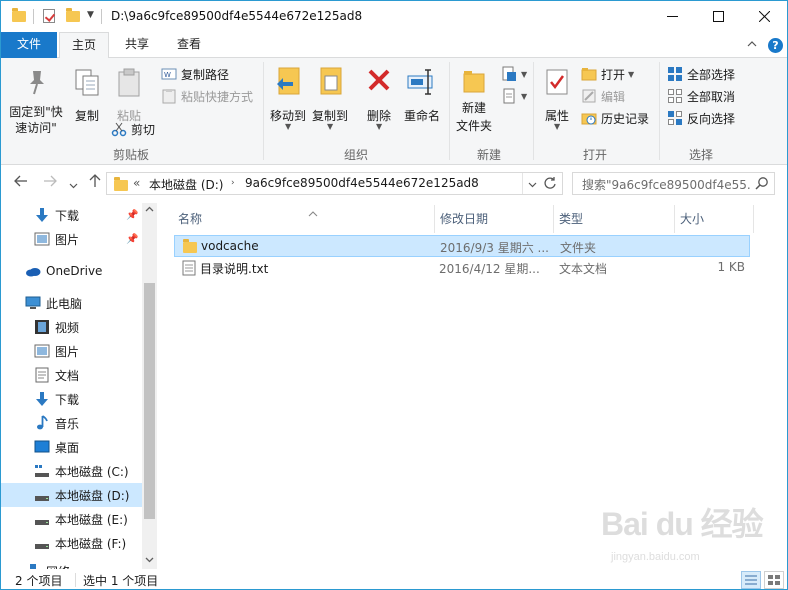 The width and height of the screenshot is (788, 590). What do you see at coordinates (195, 74) in the screenshot?
I see `copy-path-button: W 复制路径` at bounding box center [195, 74].